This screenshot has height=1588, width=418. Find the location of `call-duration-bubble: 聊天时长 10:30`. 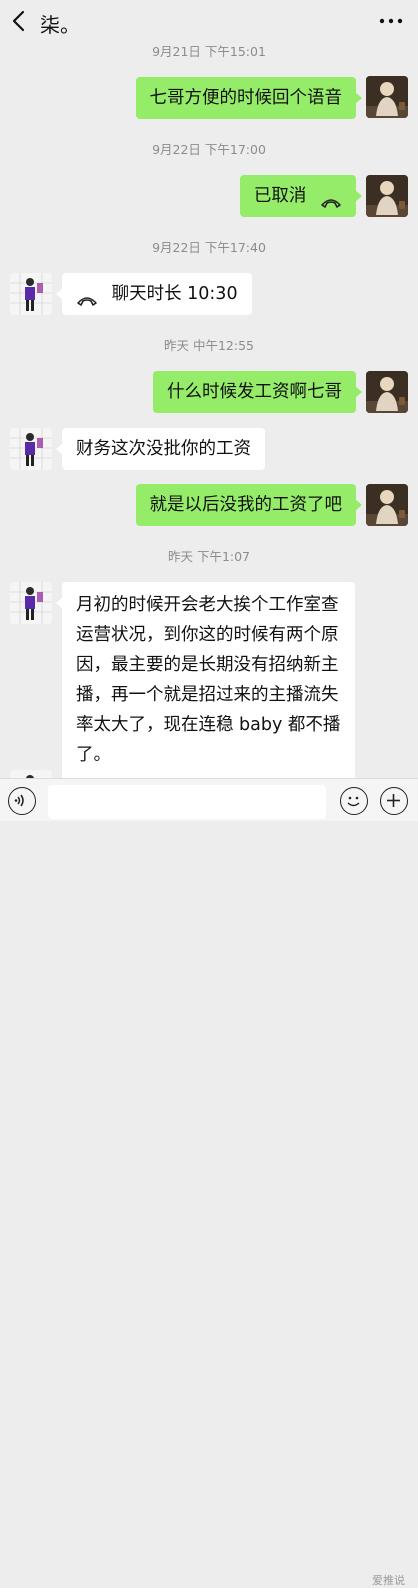

call-duration-bubble: 聊天时长 10:30 is located at coordinates (154, 294).